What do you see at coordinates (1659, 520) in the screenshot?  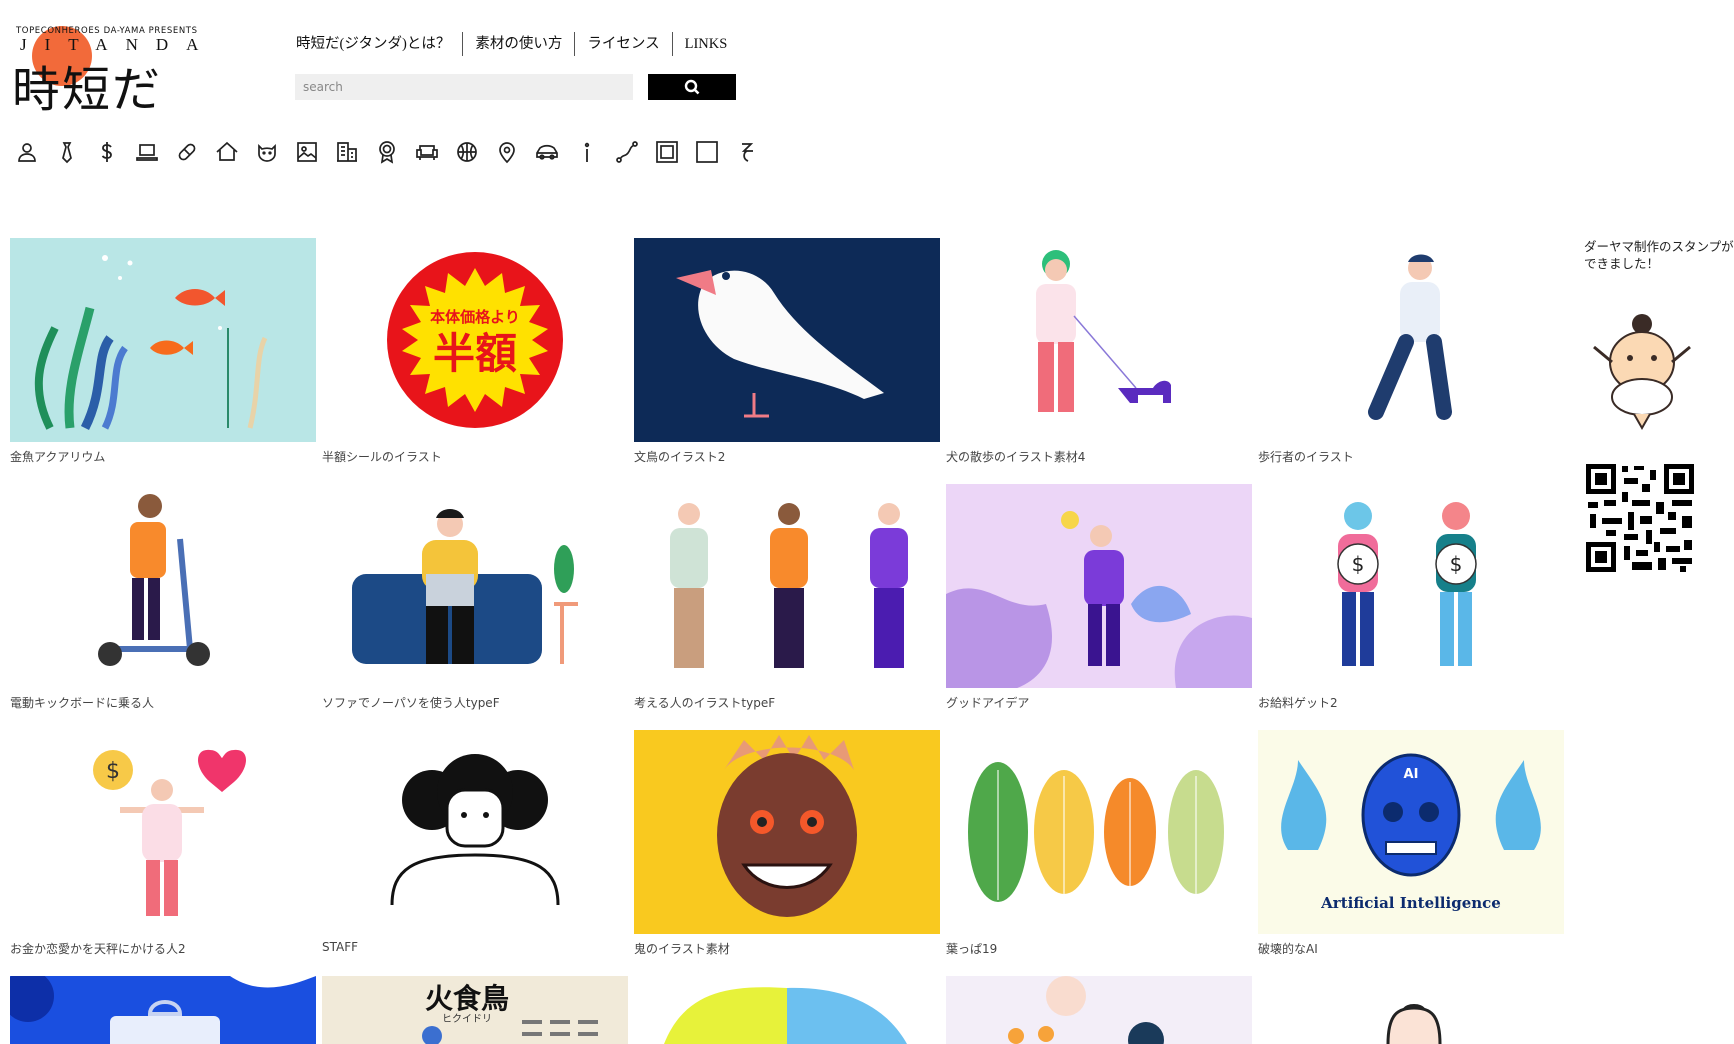 I see `qr-code` at bounding box center [1659, 520].